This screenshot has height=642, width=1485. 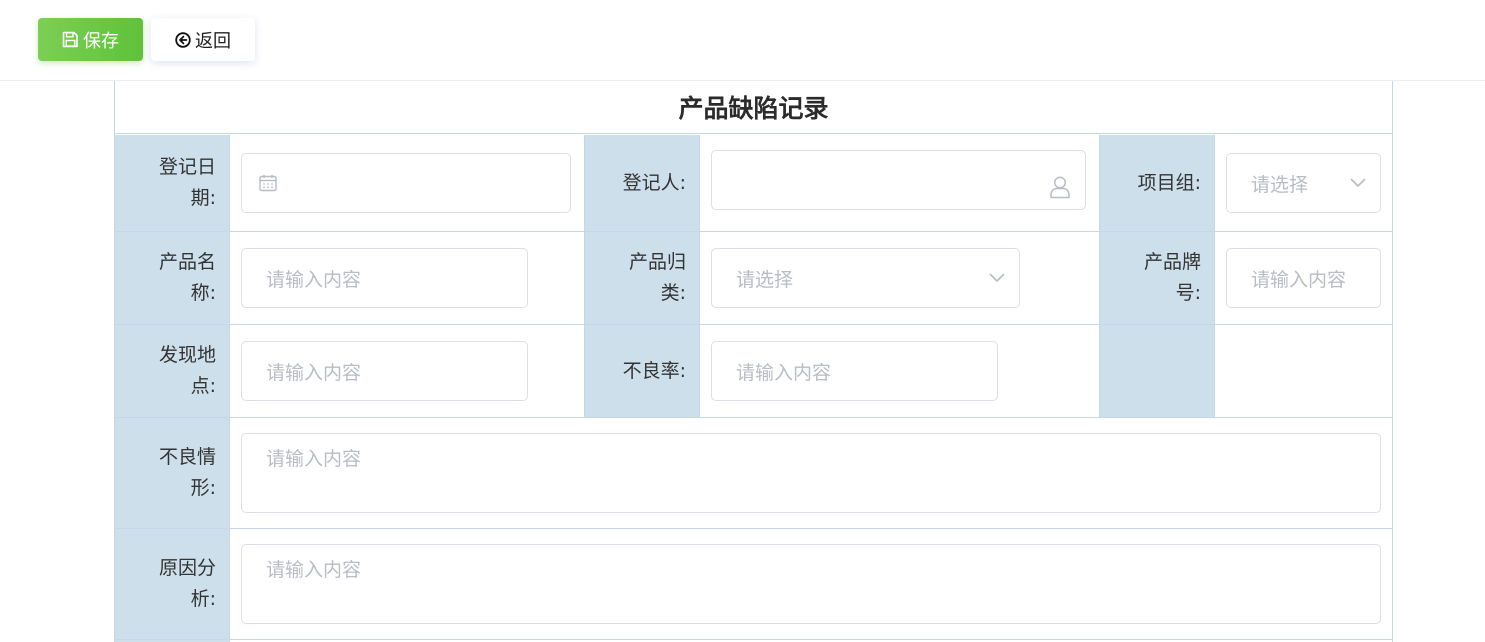 I want to click on product-name-label: 产品名称:, so click(x=172, y=278).